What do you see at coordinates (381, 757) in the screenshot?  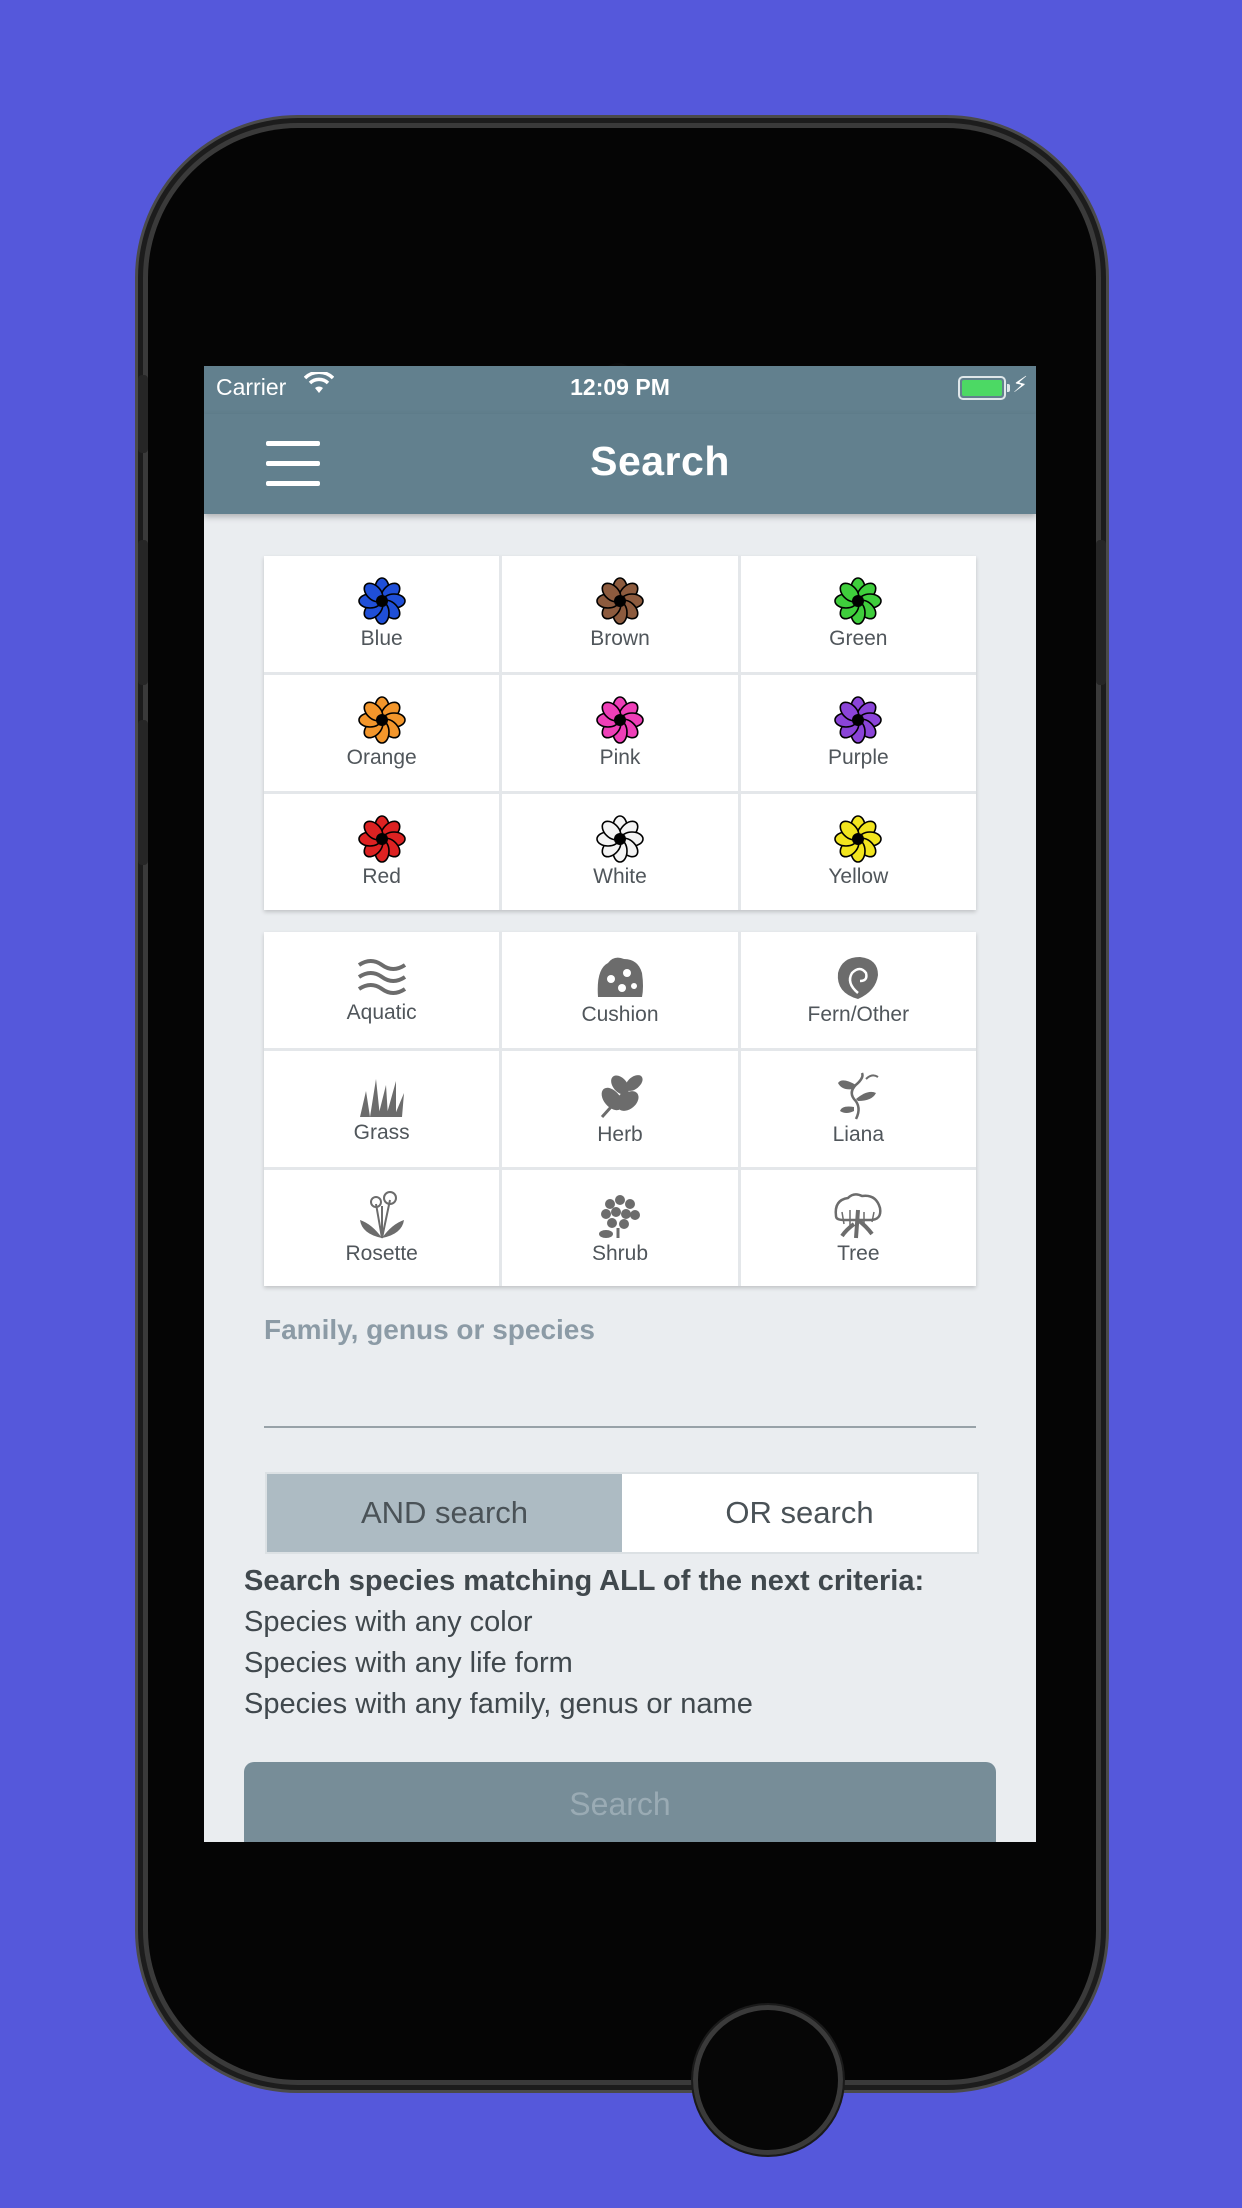 I see `color-option-label: Orange` at bounding box center [381, 757].